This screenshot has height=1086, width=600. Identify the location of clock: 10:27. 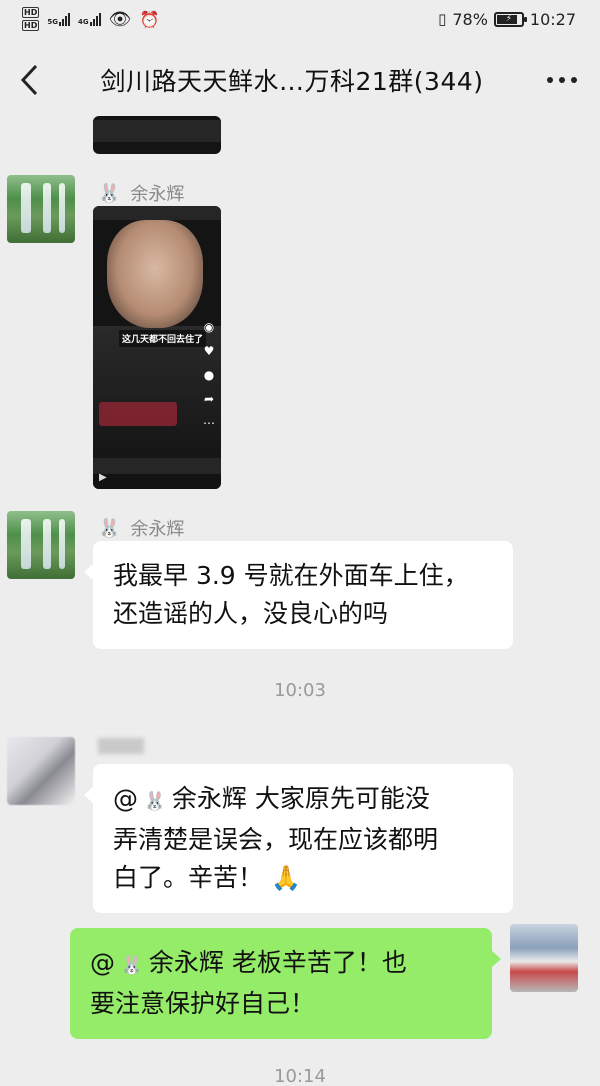
(552, 19).